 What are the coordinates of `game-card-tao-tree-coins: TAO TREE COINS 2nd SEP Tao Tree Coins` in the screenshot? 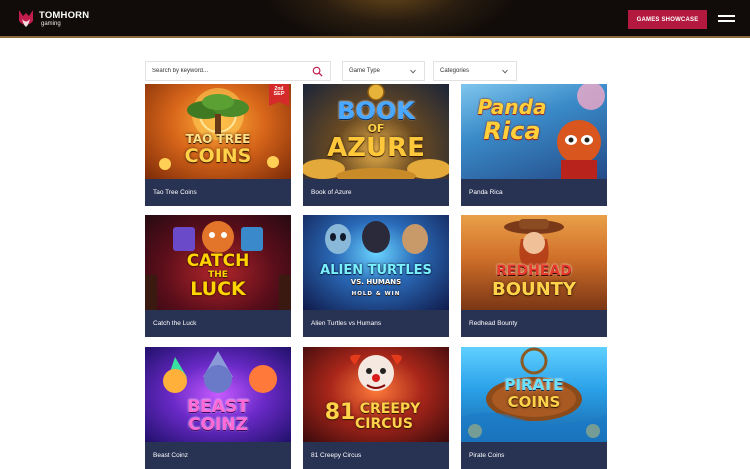 It's located at (218, 145).